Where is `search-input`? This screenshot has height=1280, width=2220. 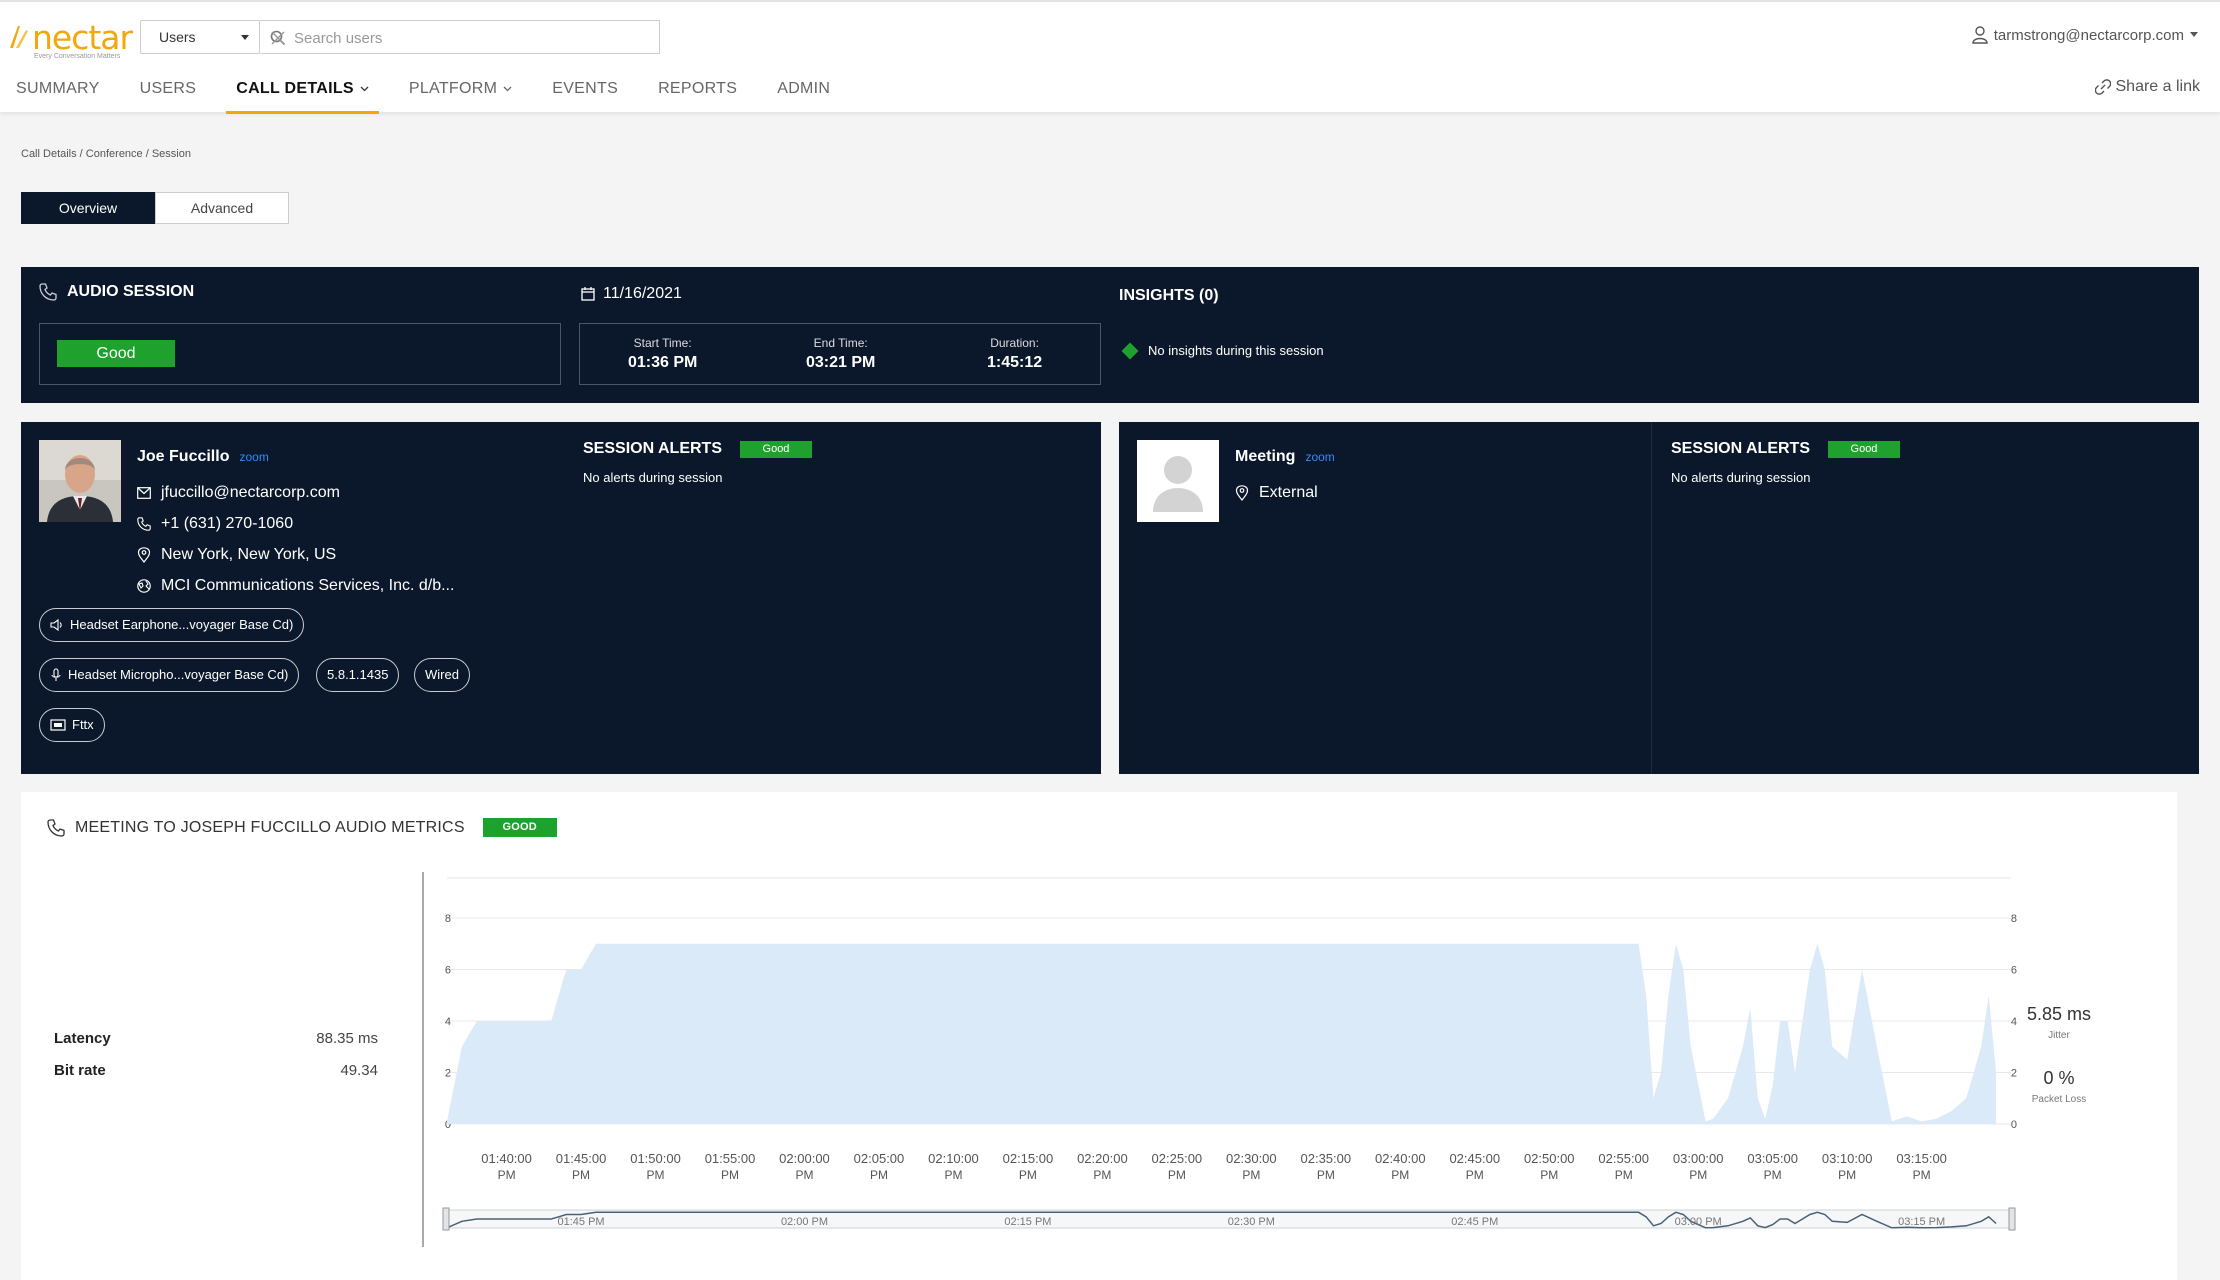
search-input is located at coordinates (454, 38).